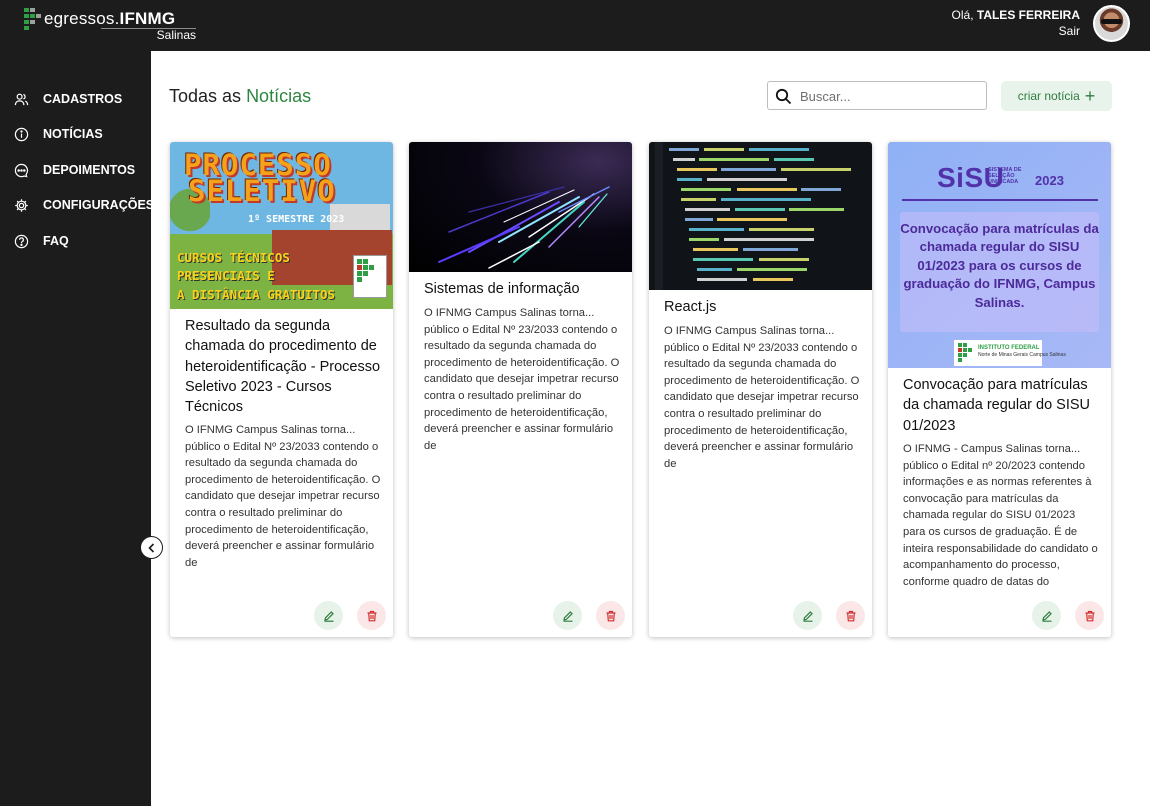 The height and width of the screenshot is (806, 1150). Describe the element at coordinates (21, 134) in the screenshot. I see `info-icon` at that location.